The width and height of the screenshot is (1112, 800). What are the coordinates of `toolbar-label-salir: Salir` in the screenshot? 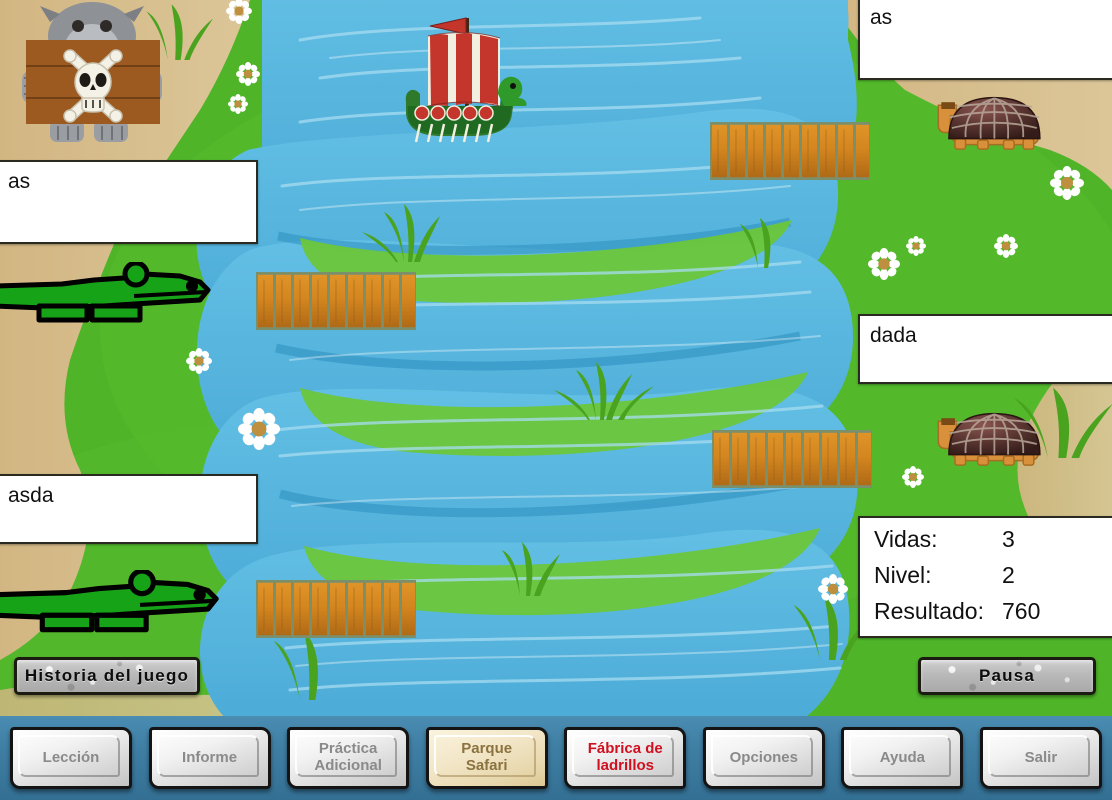 It's located at (1041, 757).